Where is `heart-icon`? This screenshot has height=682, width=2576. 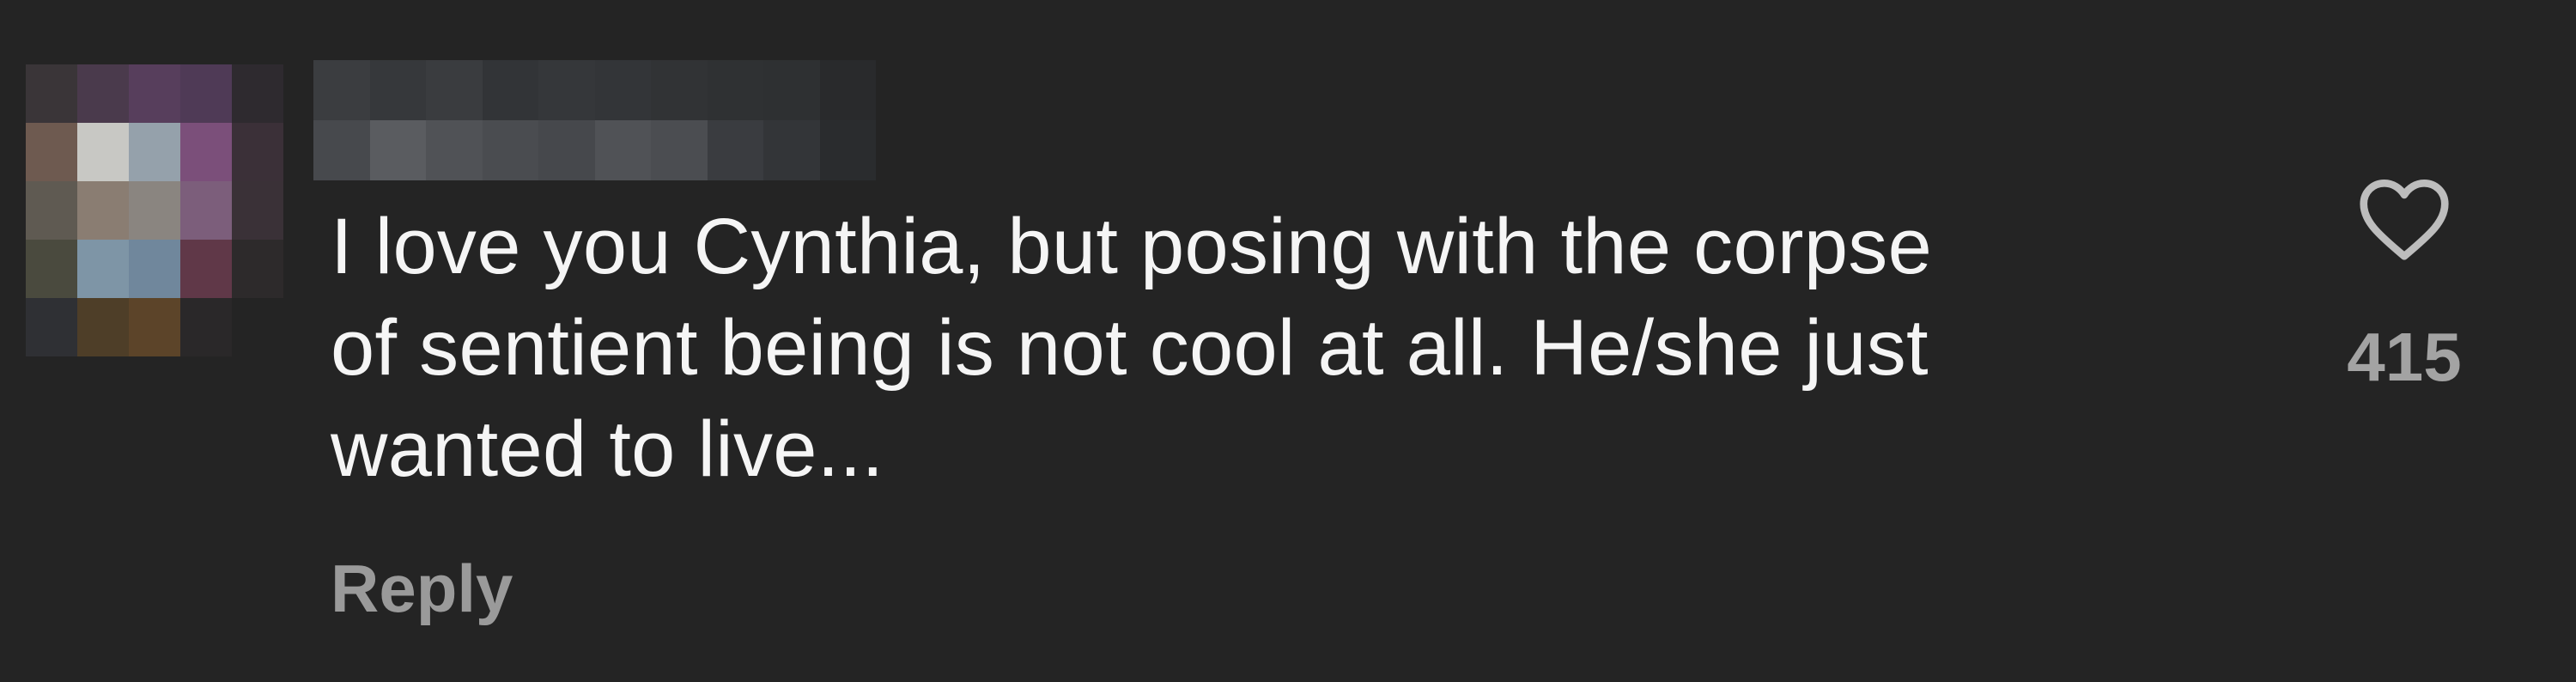 heart-icon is located at coordinates (2404, 220).